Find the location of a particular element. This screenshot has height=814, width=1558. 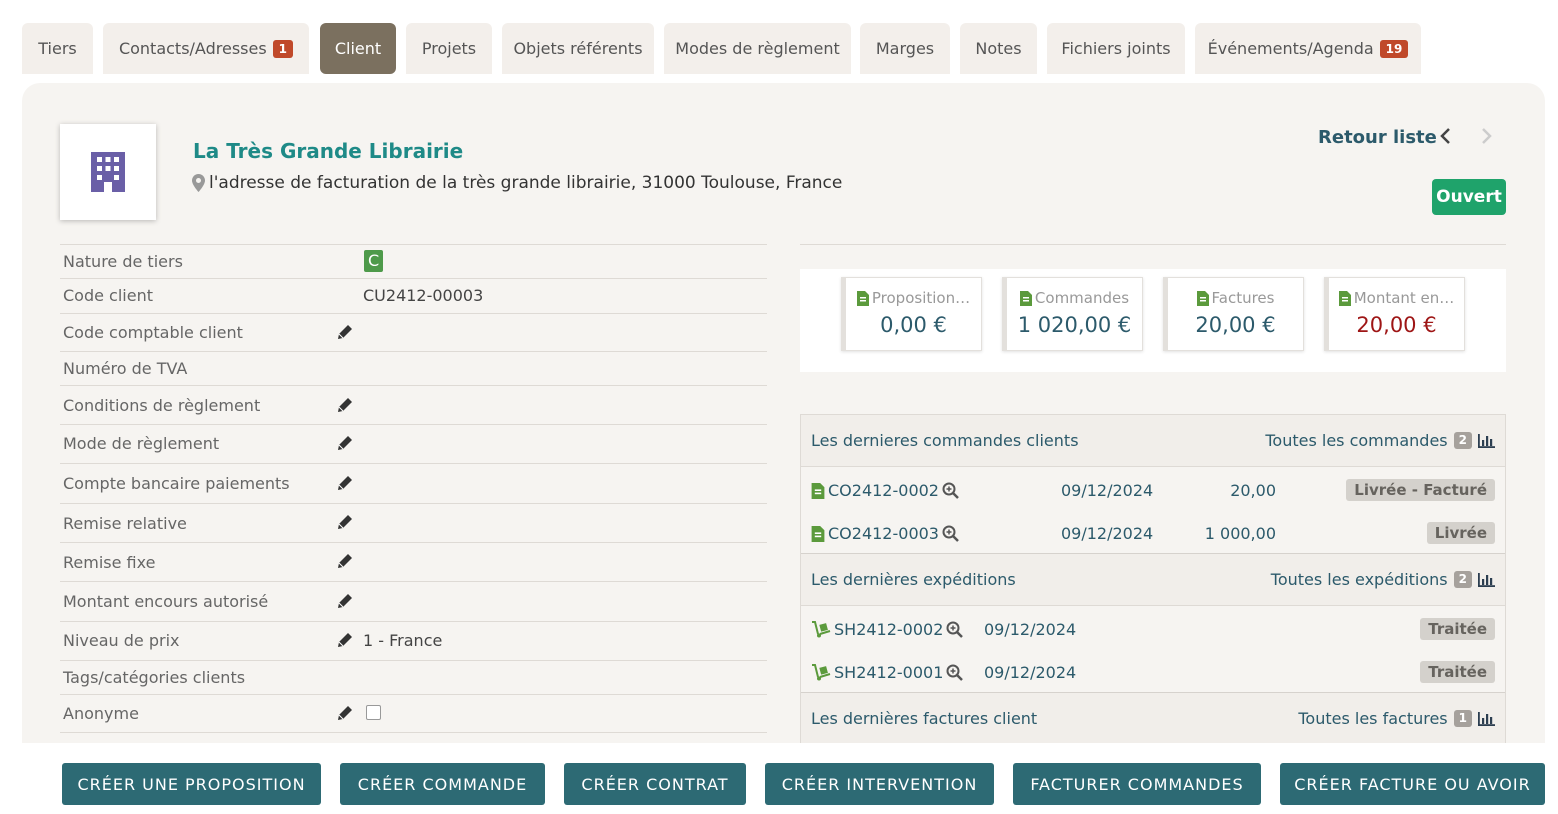

shipment-ref-link: SH2412-0001 is located at coordinates (888, 672).